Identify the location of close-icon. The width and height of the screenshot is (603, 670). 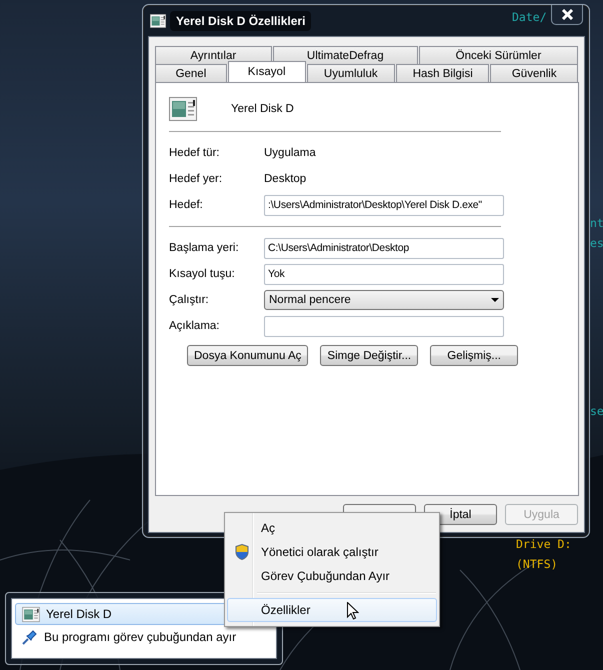
(567, 14).